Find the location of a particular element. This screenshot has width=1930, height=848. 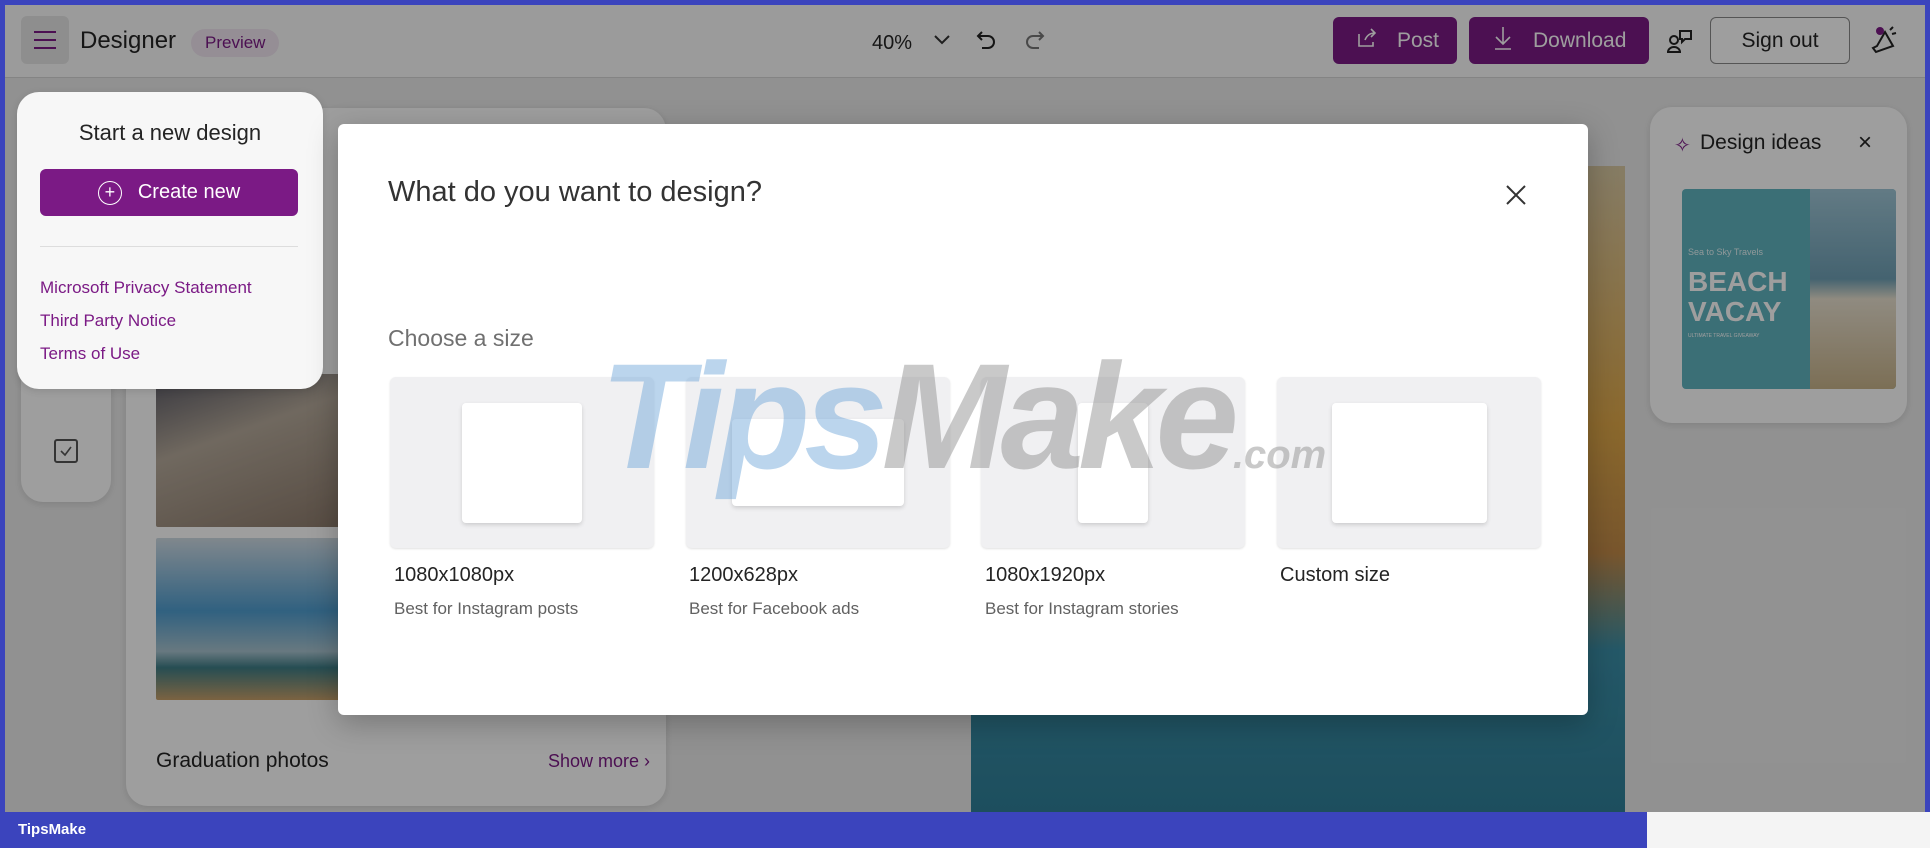

footer-blank is located at coordinates (1788, 830).